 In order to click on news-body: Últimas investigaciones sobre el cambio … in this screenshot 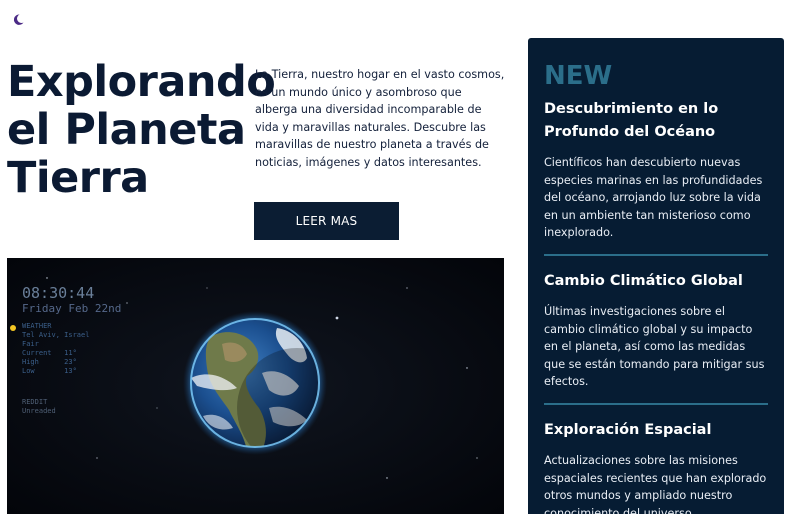, I will do `click(654, 346)`.